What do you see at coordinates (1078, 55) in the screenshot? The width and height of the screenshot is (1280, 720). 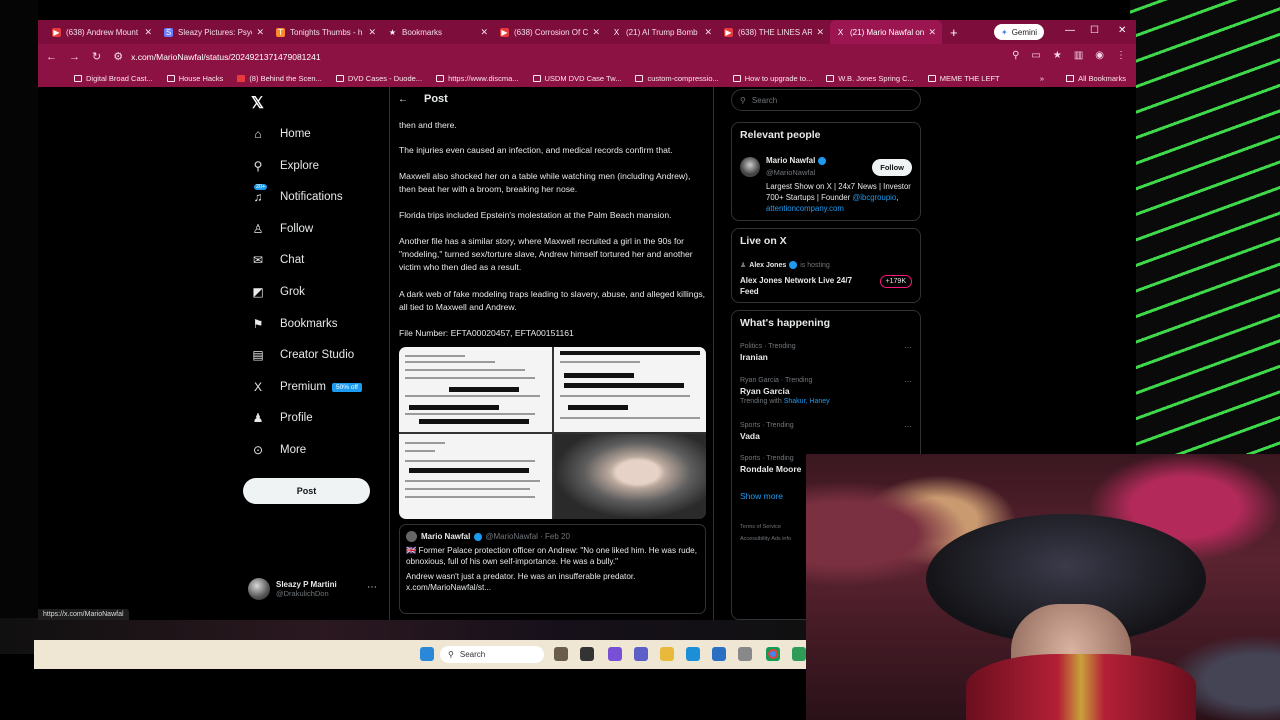 I see `sidepanel-icon: ▥` at bounding box center [1078, 55].